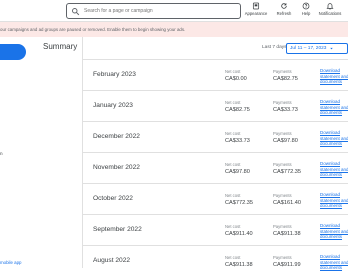 The height and width of the screenshot is (276, 348). What do you see at coordinates (332, 48) in the screenshot?
I see `chevron-down-icon` at bounding box center [332, 48].